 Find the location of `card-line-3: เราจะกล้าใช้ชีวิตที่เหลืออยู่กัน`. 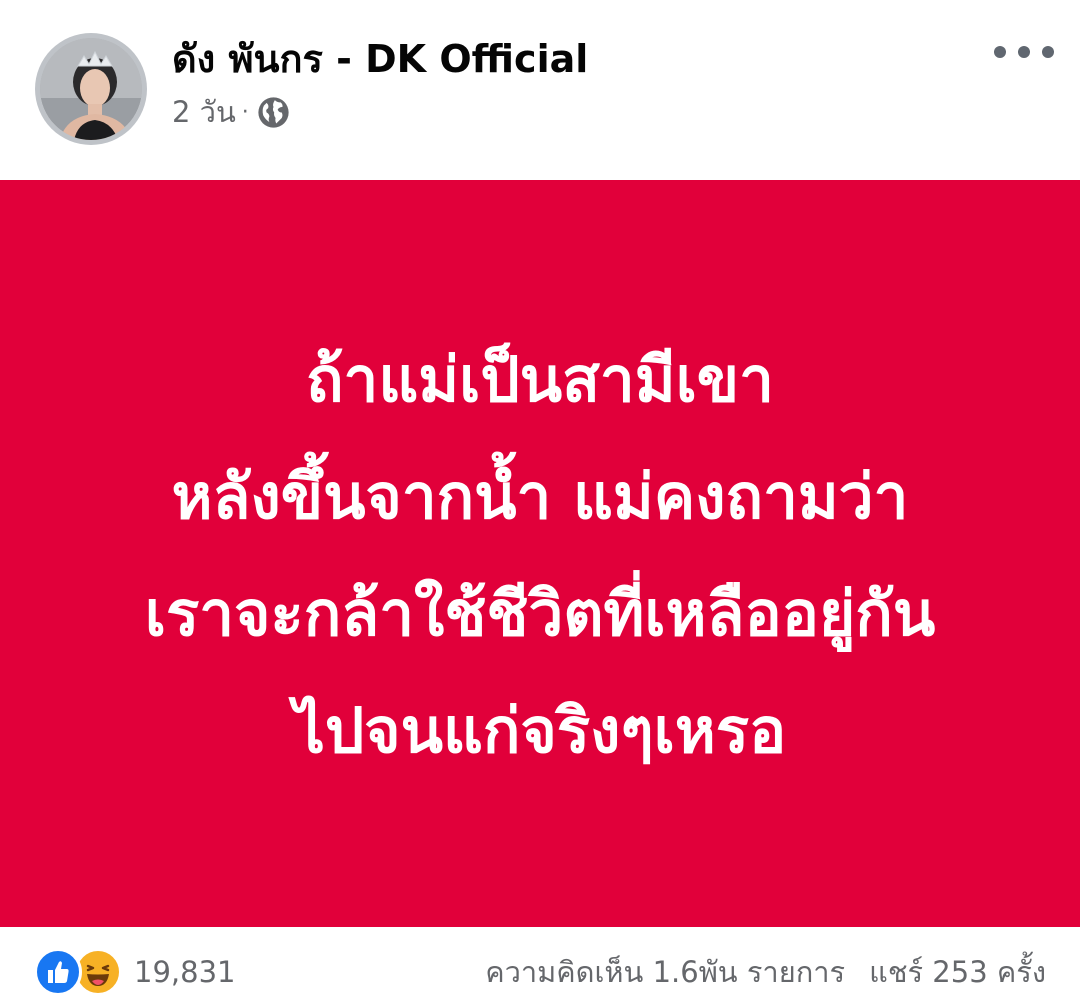

card-line-3: เราจะกล้าใช้ชีวิตที่เหลืออยู่กัน is located at coordinates (540, 613).